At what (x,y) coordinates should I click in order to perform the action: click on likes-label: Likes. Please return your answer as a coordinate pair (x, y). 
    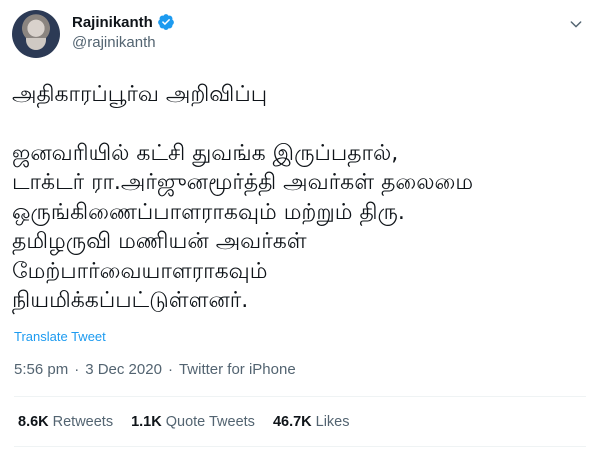
    Looking at the image, I should click on (332, 422).